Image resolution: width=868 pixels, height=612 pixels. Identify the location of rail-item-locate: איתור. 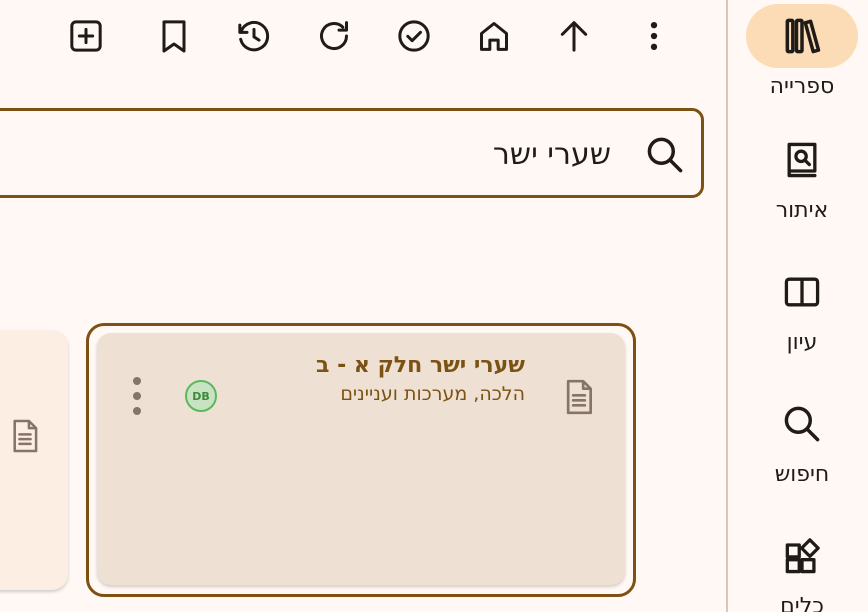
(798, 184).